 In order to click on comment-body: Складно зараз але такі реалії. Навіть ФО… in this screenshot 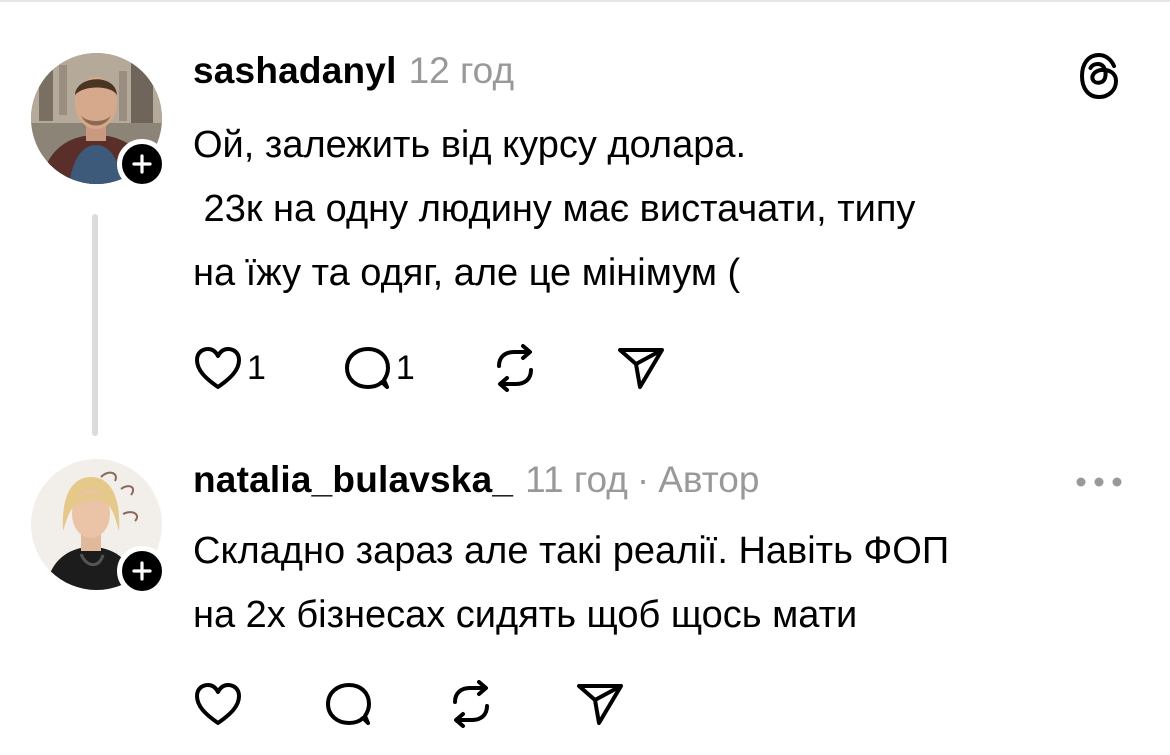, I will do `click(663, 583)`.